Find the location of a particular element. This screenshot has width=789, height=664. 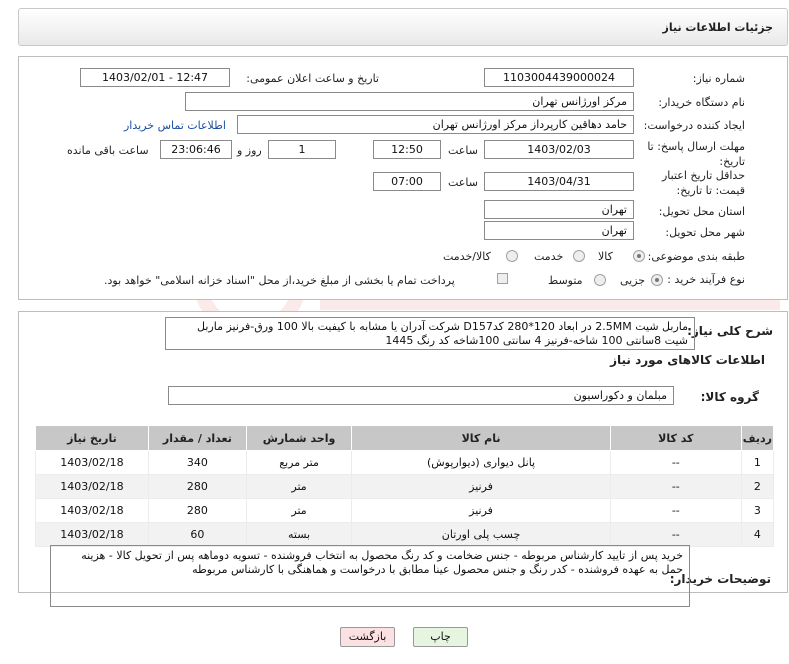

cell-row-number: 4 is located at coordinates (757, 534).